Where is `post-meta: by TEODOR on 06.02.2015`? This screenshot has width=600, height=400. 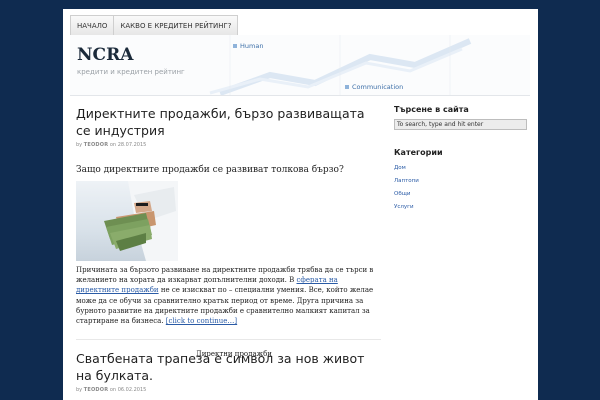
post-meta: by TEODOR on 06.02.2015 is located at coordinates (111, 390).